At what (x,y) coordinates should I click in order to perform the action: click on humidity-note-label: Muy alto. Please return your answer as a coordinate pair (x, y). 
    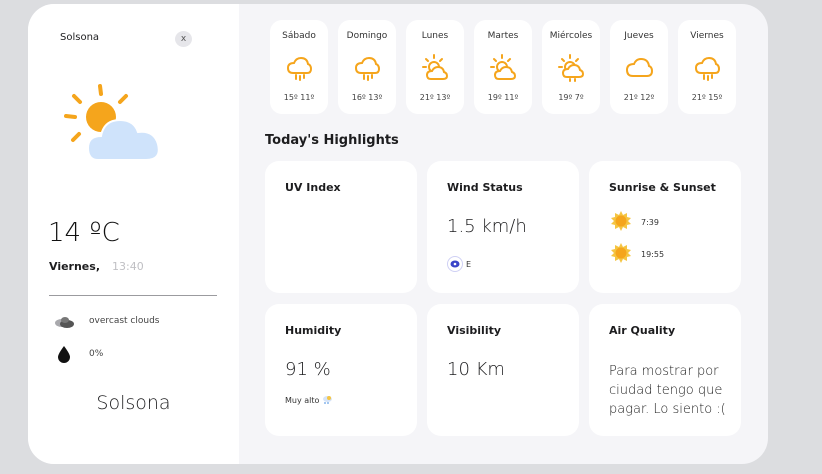
    Looking at the image, I should click on (302, 400).